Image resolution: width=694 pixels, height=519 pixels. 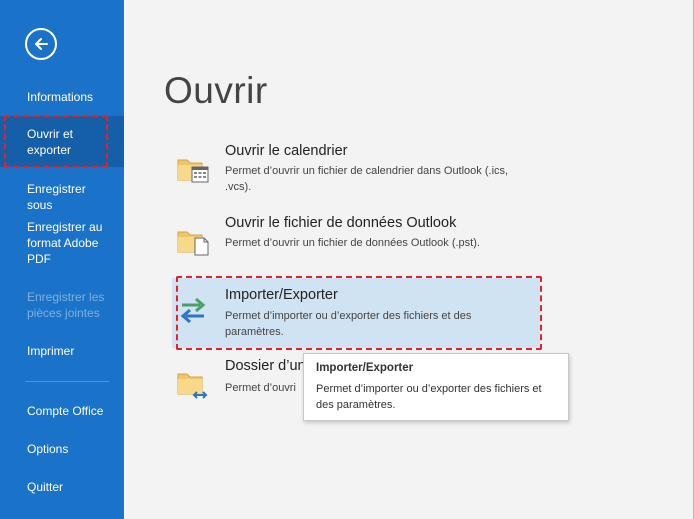 What do you see at coordinates (265, 366) in the screenshot?
I see `option-title: Dossier d’un` at bounding box center [265, 366].